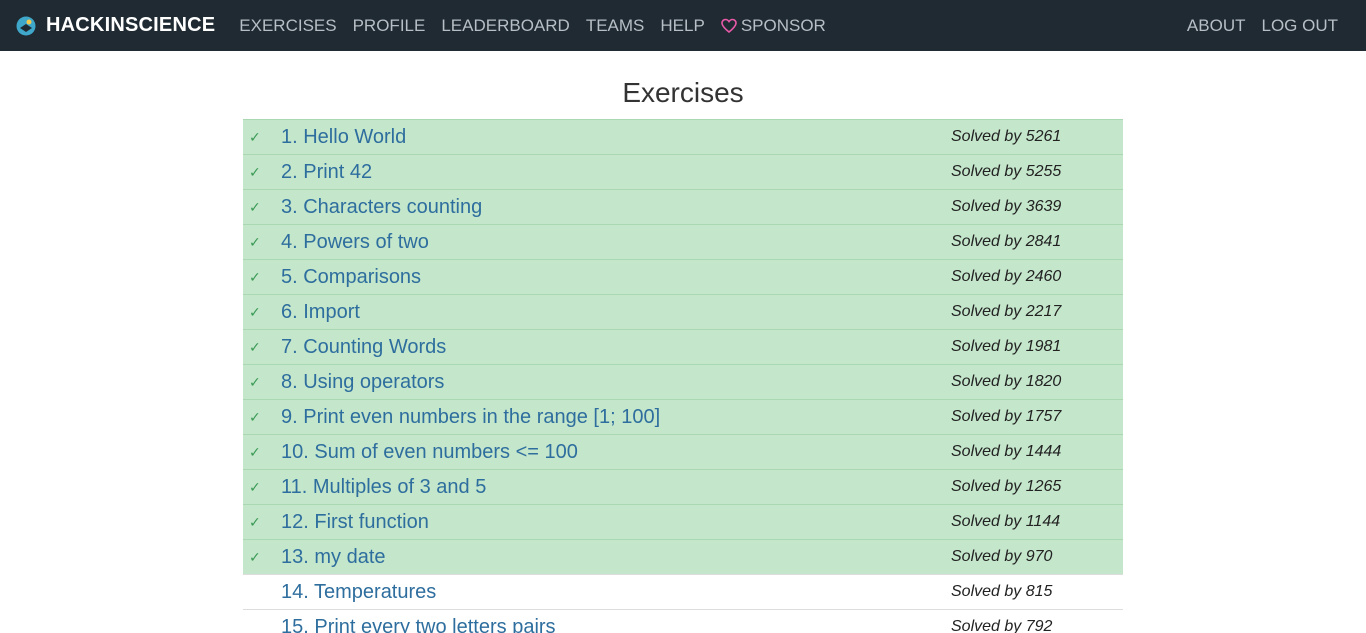  Describe the element at coordinates (616, 137) in the screenshot. I see `exercise-link: 1. Hello World` at that location.